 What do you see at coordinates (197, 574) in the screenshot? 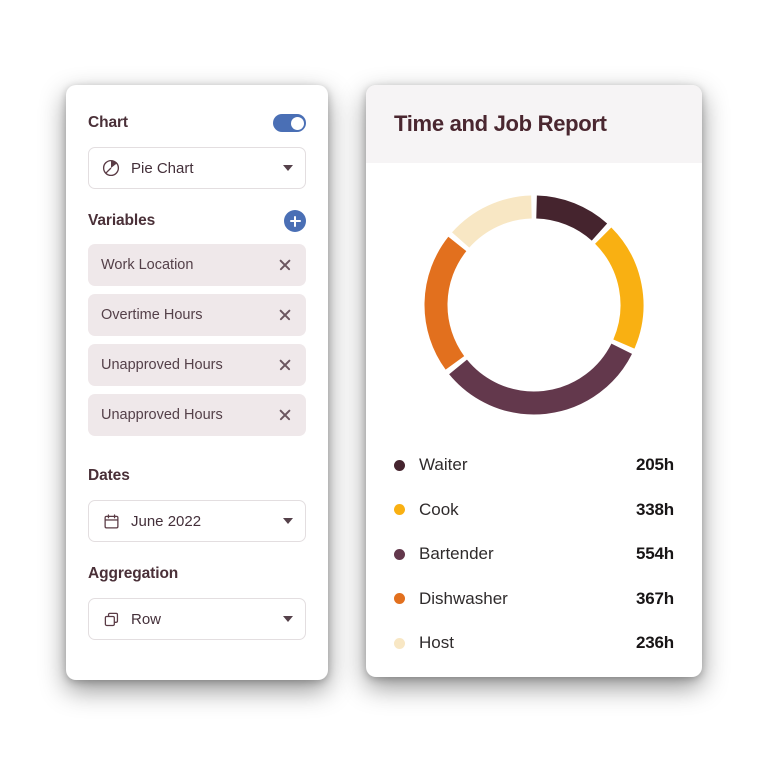
I see `aggregation-section-header: Aggregation` at bounding box center [197, 574].